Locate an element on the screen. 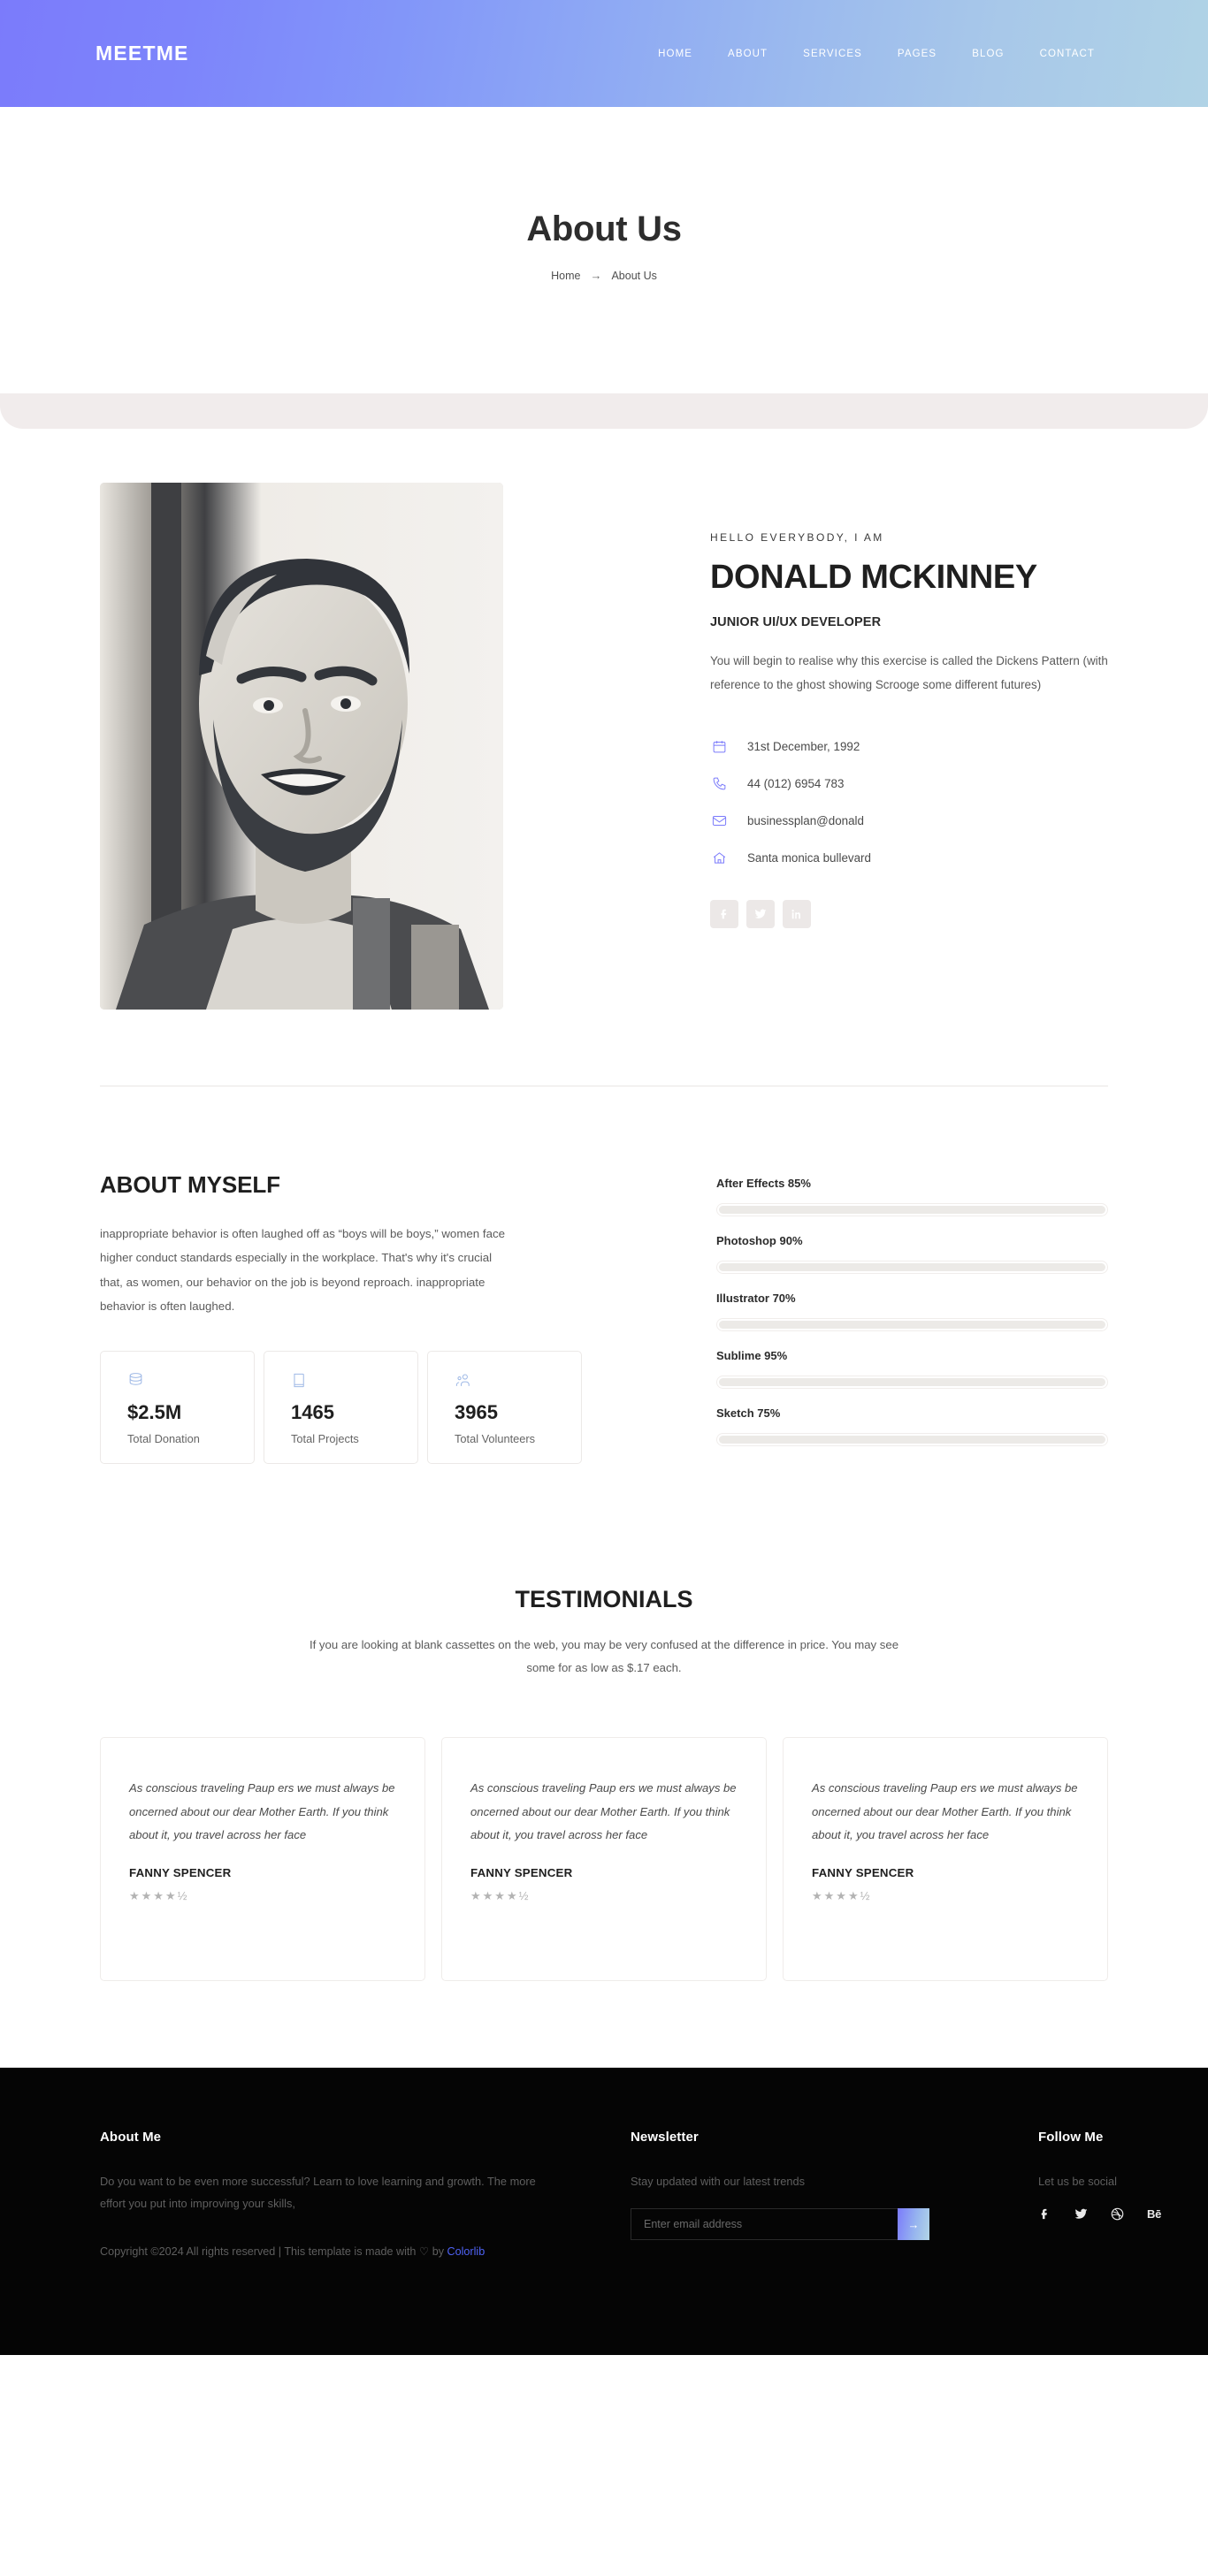 The image size is (1208, 2576). nav-item-about: ABOUT is located at coordinates (747, 54).